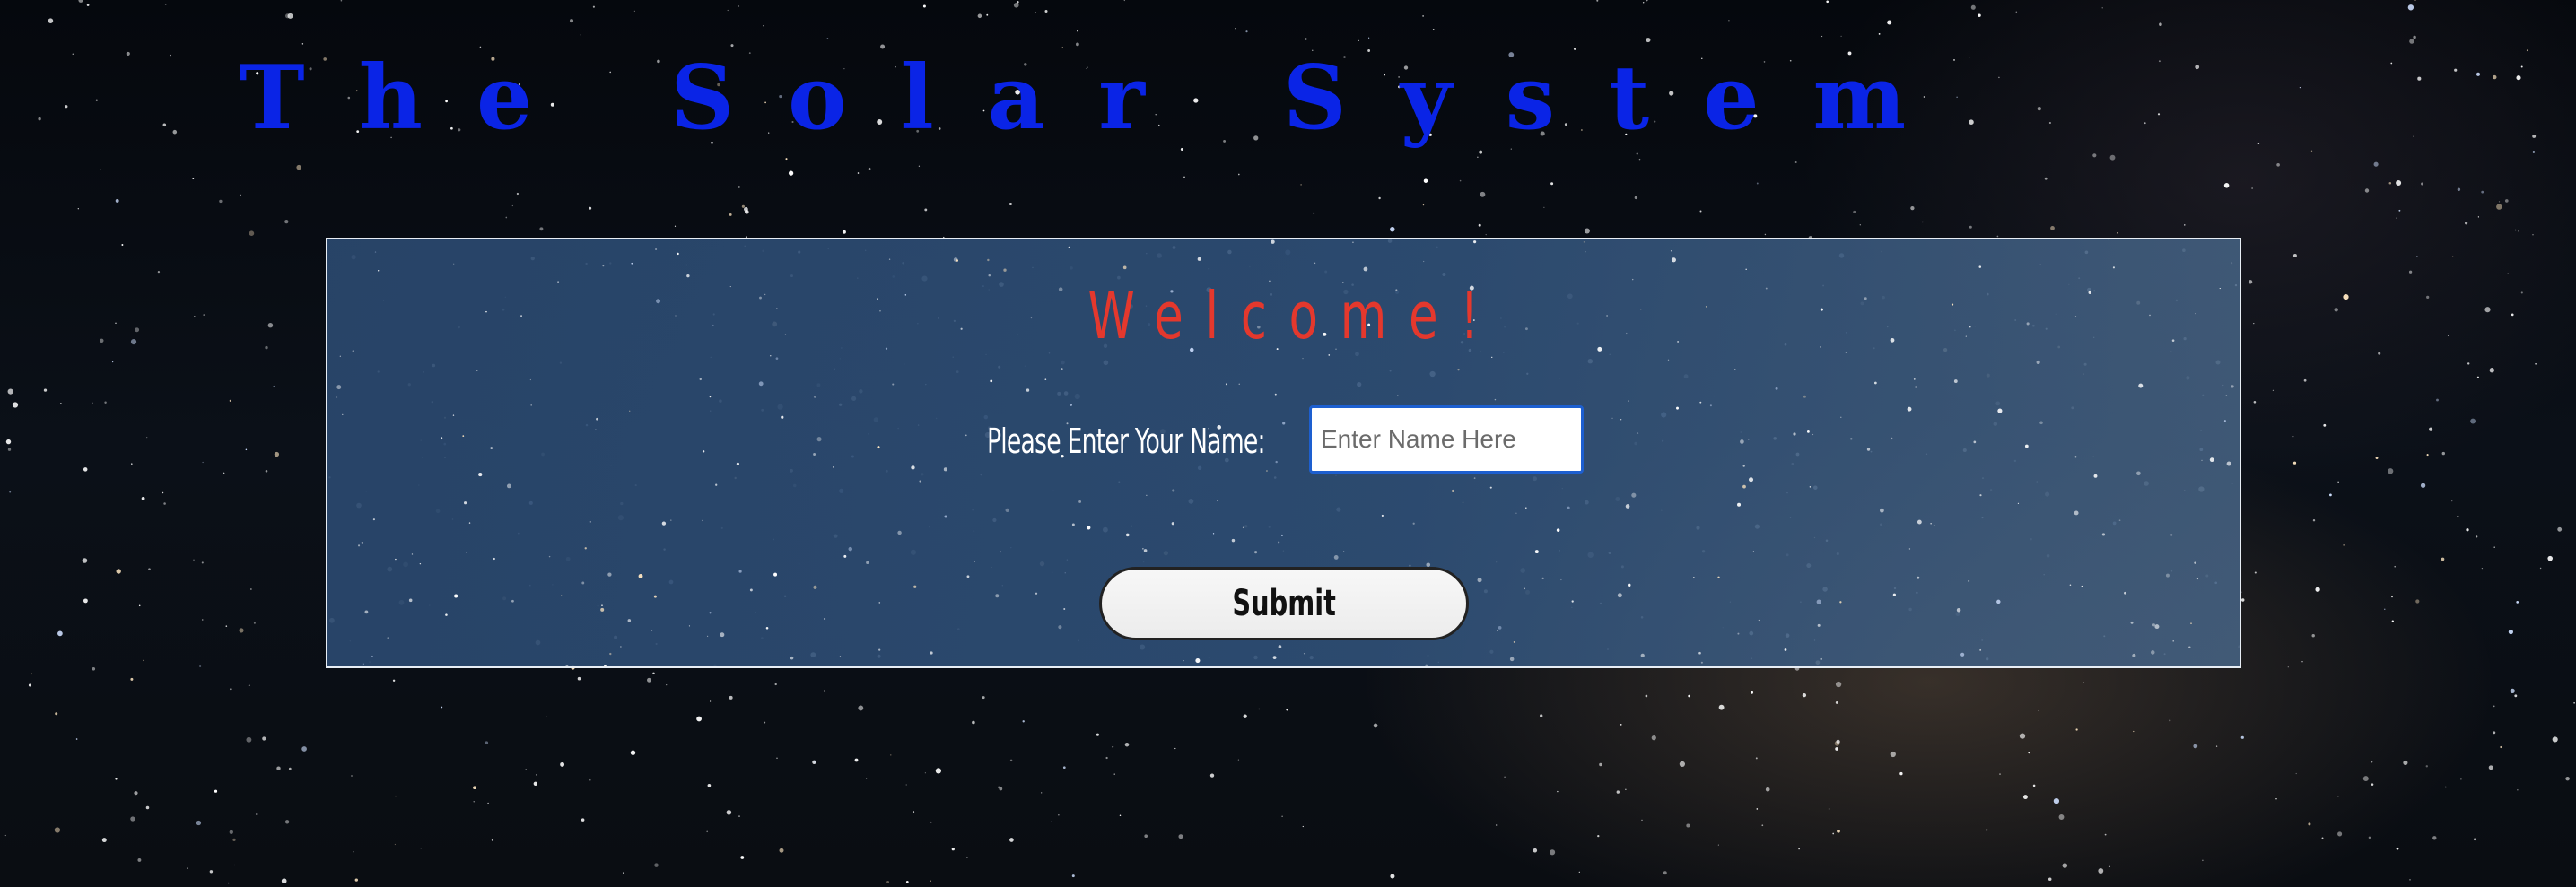 This screenshot has width=2576, height=887. Describe the element at coordinates (1447, 439) in the screenshot. I see `name-input` at that location.